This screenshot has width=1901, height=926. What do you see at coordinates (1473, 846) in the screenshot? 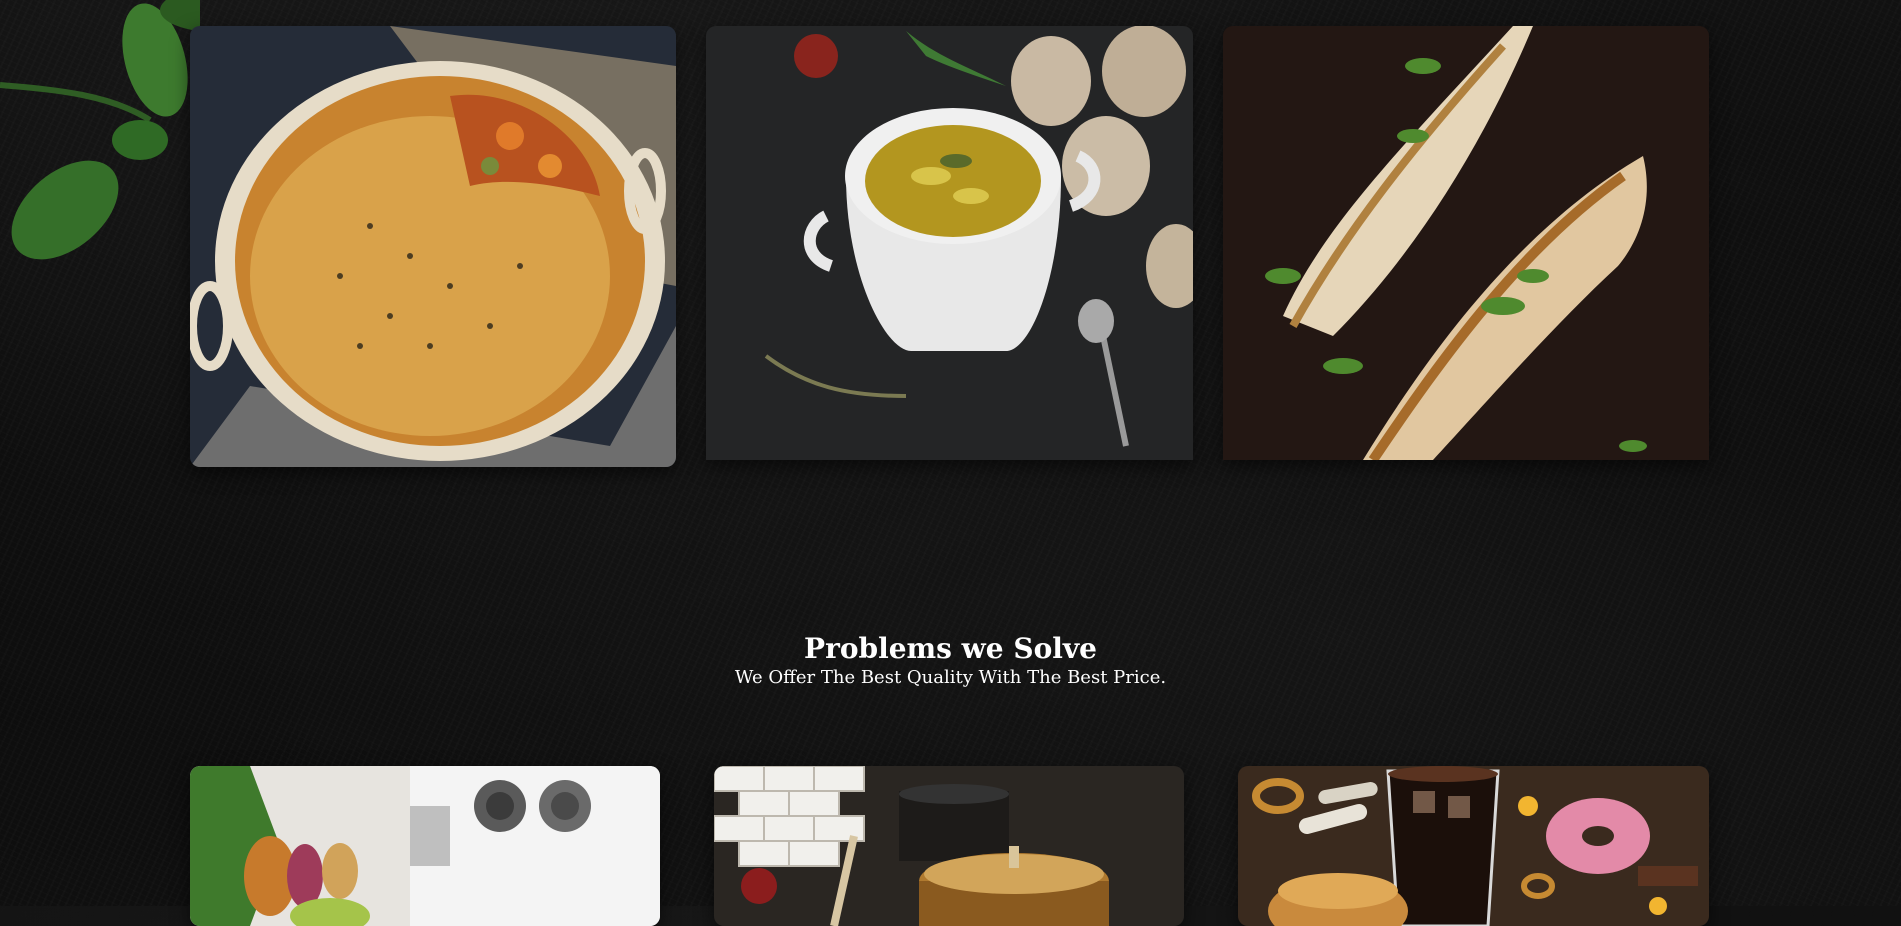
I see `junk-food-cola-image` at bounding box center [1473, 846].